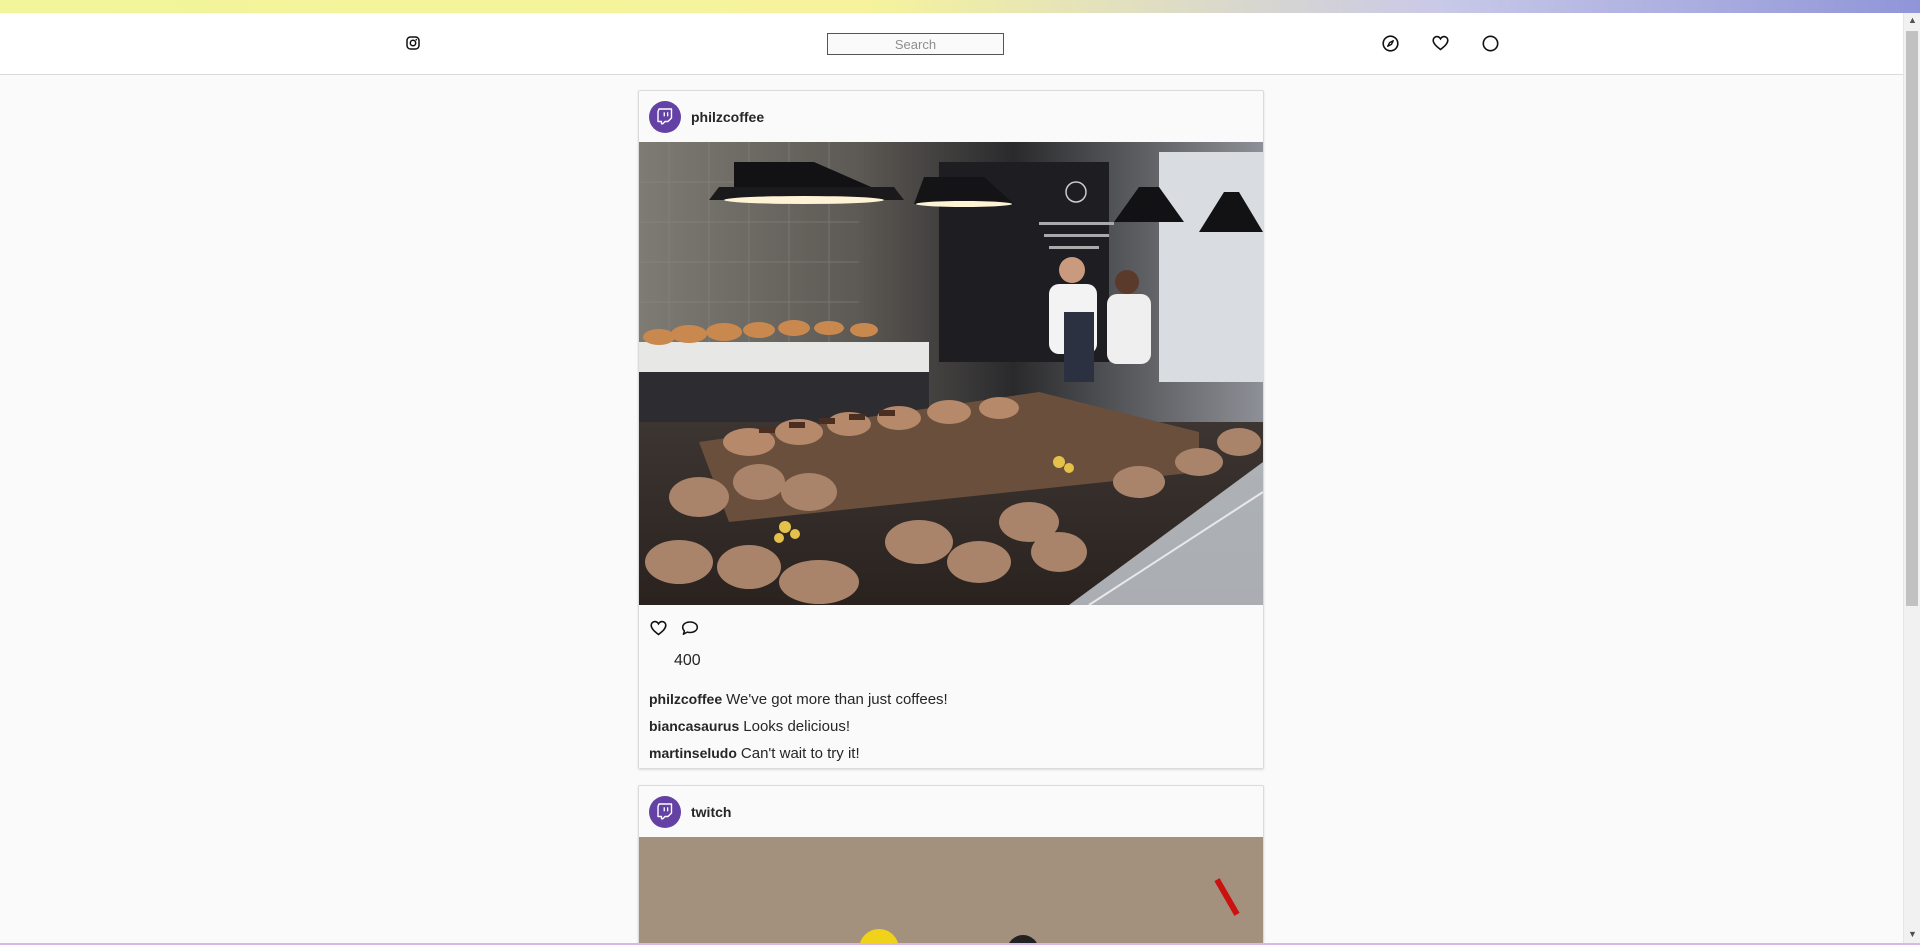 This screenshot has width=1920, height=945. Describe the element at coordinates (951, 811) in the screenshot. I see `post-header: twitch` at that location.